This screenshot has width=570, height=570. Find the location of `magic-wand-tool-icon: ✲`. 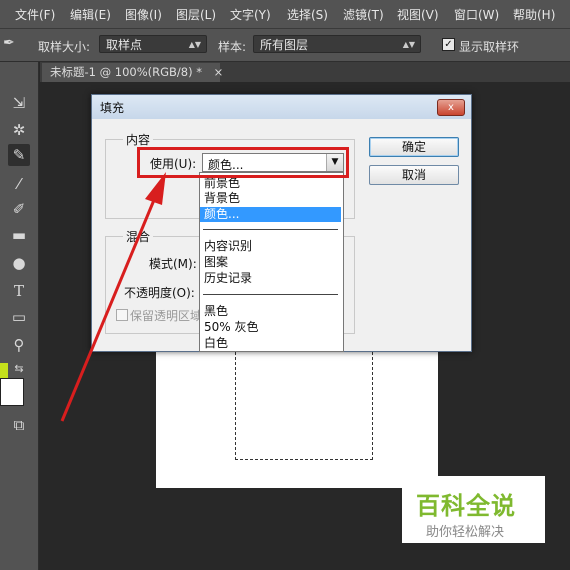

magic-wand-tool-icon: ✲ is located at coordinates (19, 130).